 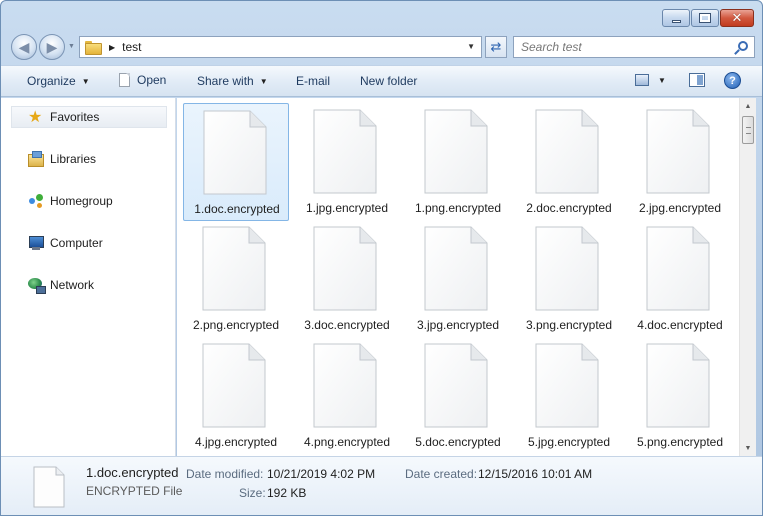 I want to click on date-created-label: Date created:, so click(x=441, y=474).